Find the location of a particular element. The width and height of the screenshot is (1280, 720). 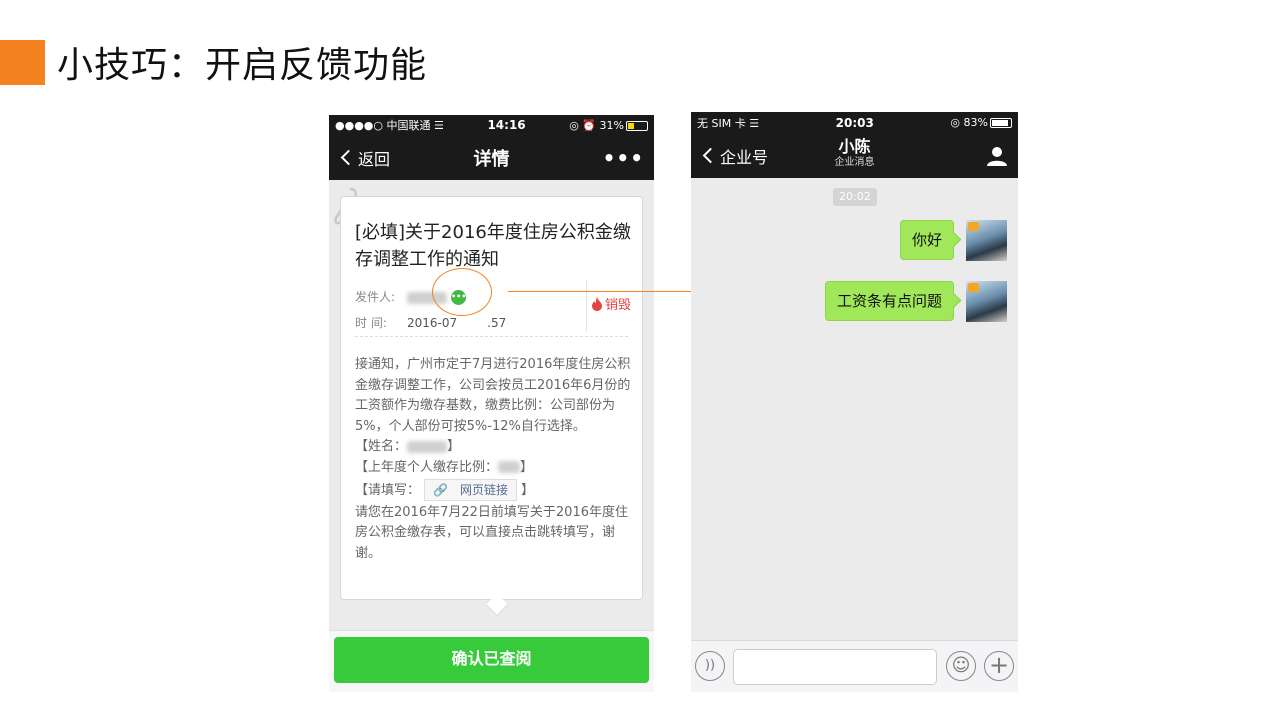

back-button: 返回 is located at coordinates (364, 158).